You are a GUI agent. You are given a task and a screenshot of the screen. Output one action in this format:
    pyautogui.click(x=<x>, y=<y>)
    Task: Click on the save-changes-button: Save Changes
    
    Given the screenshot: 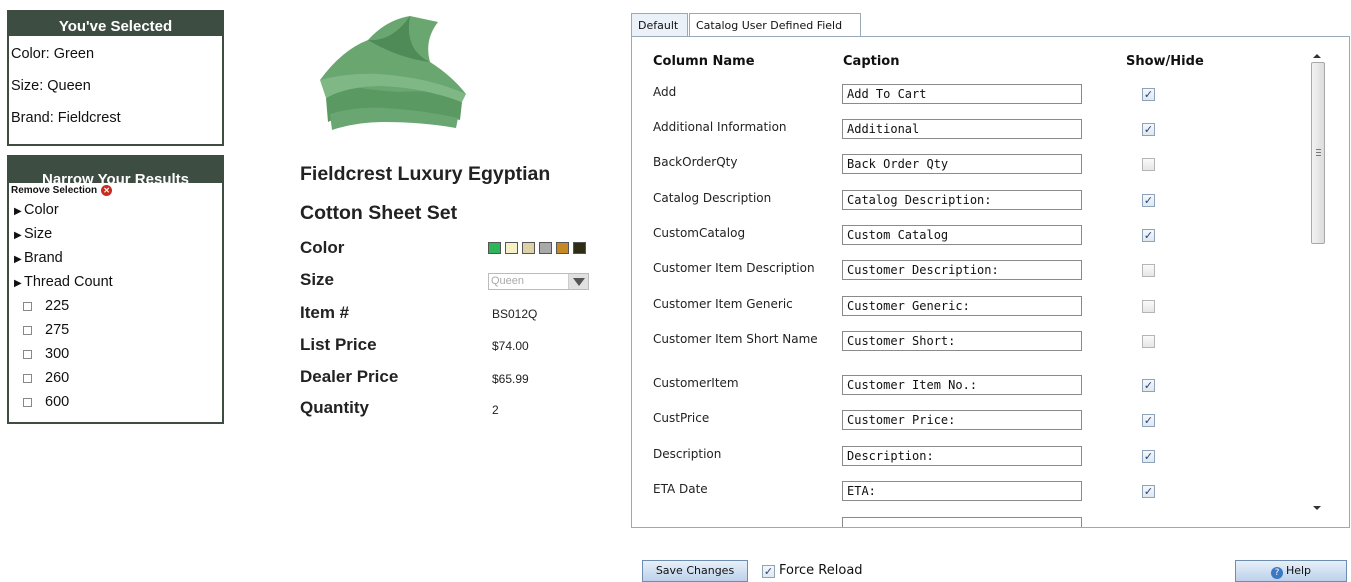 What is the action you would take?
    pyautogui.click(x=695, y=571)
    